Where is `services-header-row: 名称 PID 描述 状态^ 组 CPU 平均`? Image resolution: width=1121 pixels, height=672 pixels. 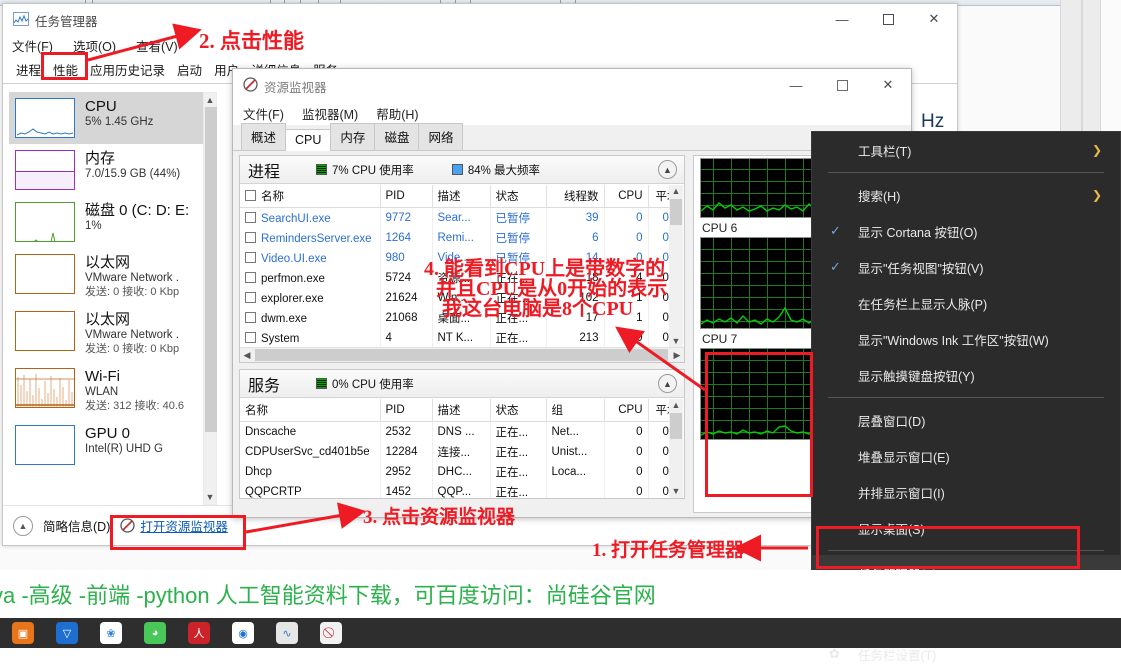
services-header-row: 名称 PID 描述 状态^ 组 CPU 平均 is located at coordinates (454, 410).